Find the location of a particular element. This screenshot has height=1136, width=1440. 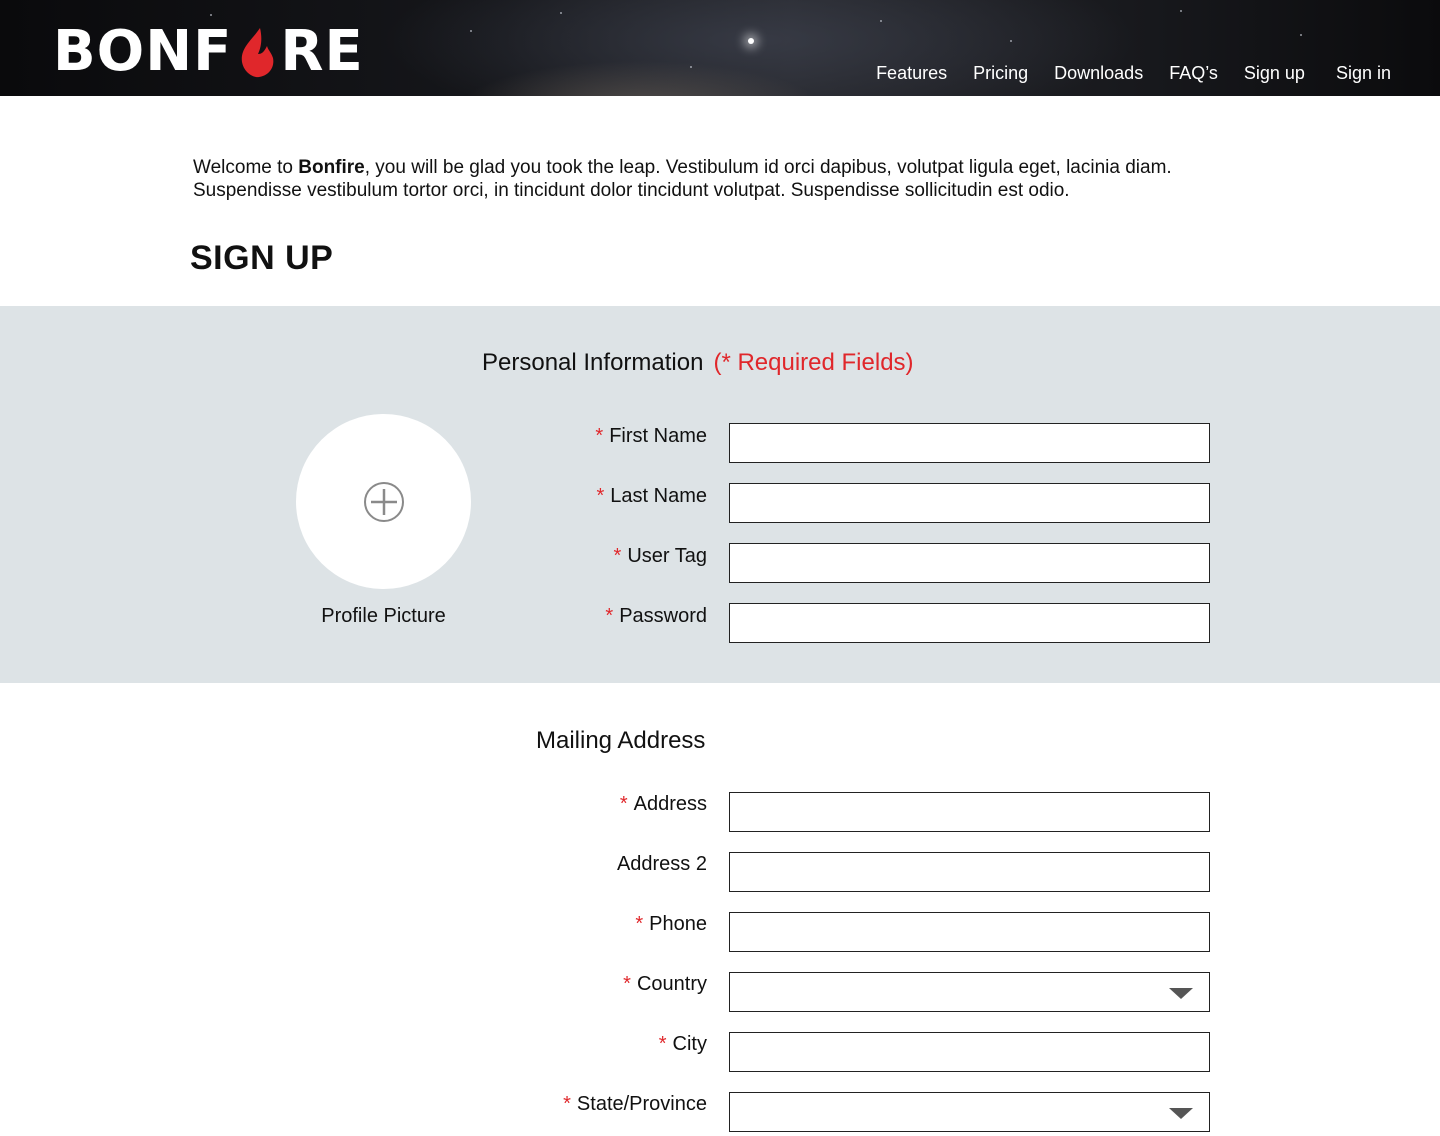

user-tag-input is located at coordinates (969, 563).